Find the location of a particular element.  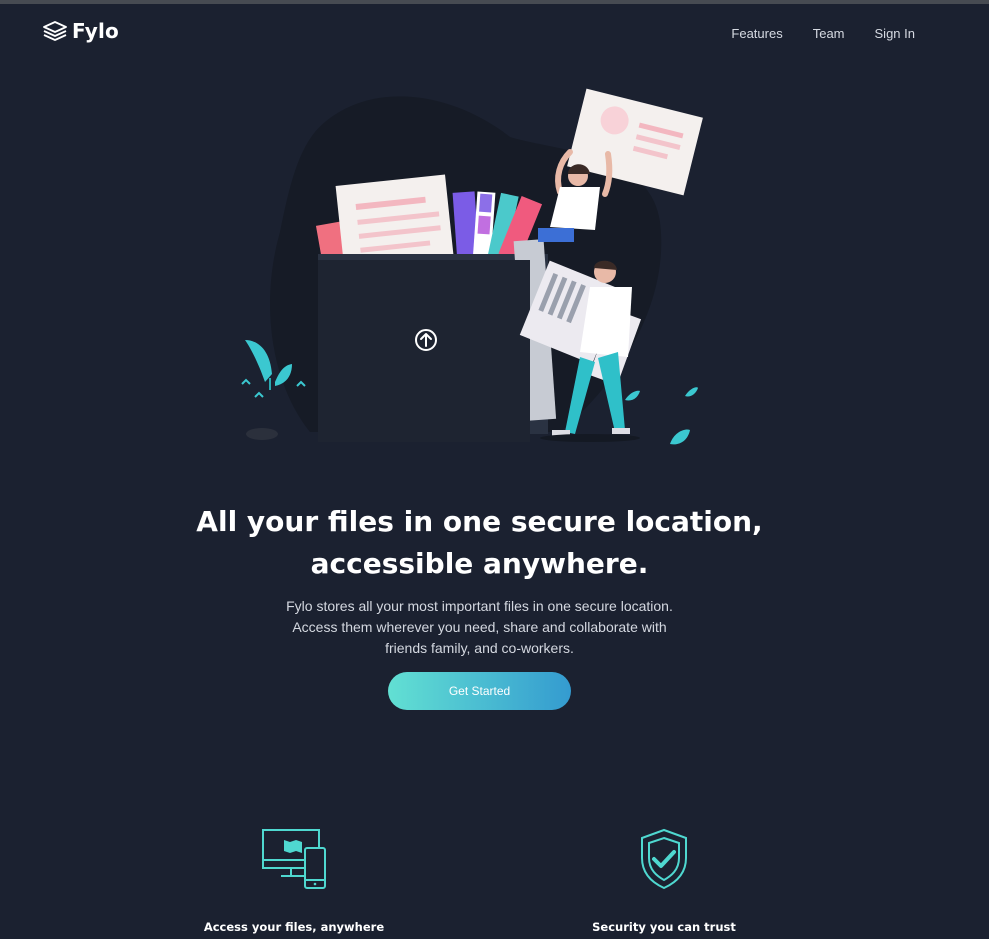

devices-icon is located at coordinates (294, 859).